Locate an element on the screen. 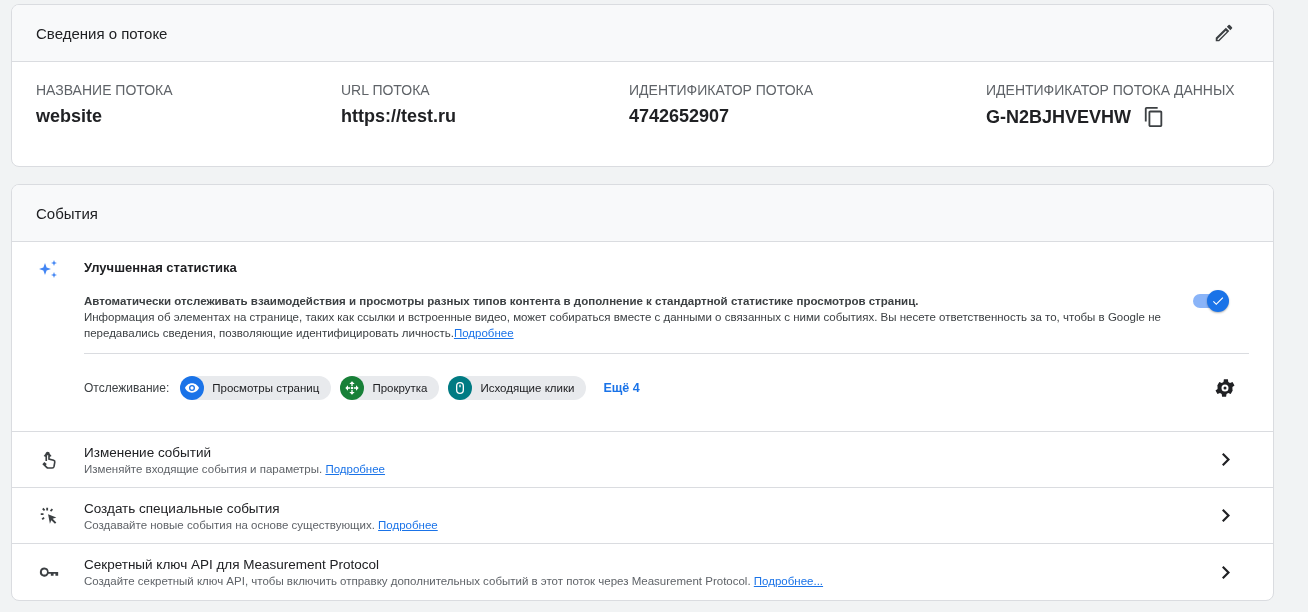 Image resolution: width=1308 pixels, height=612 pixels. field-value: 4742652907 is located at coordinates (679, 116).